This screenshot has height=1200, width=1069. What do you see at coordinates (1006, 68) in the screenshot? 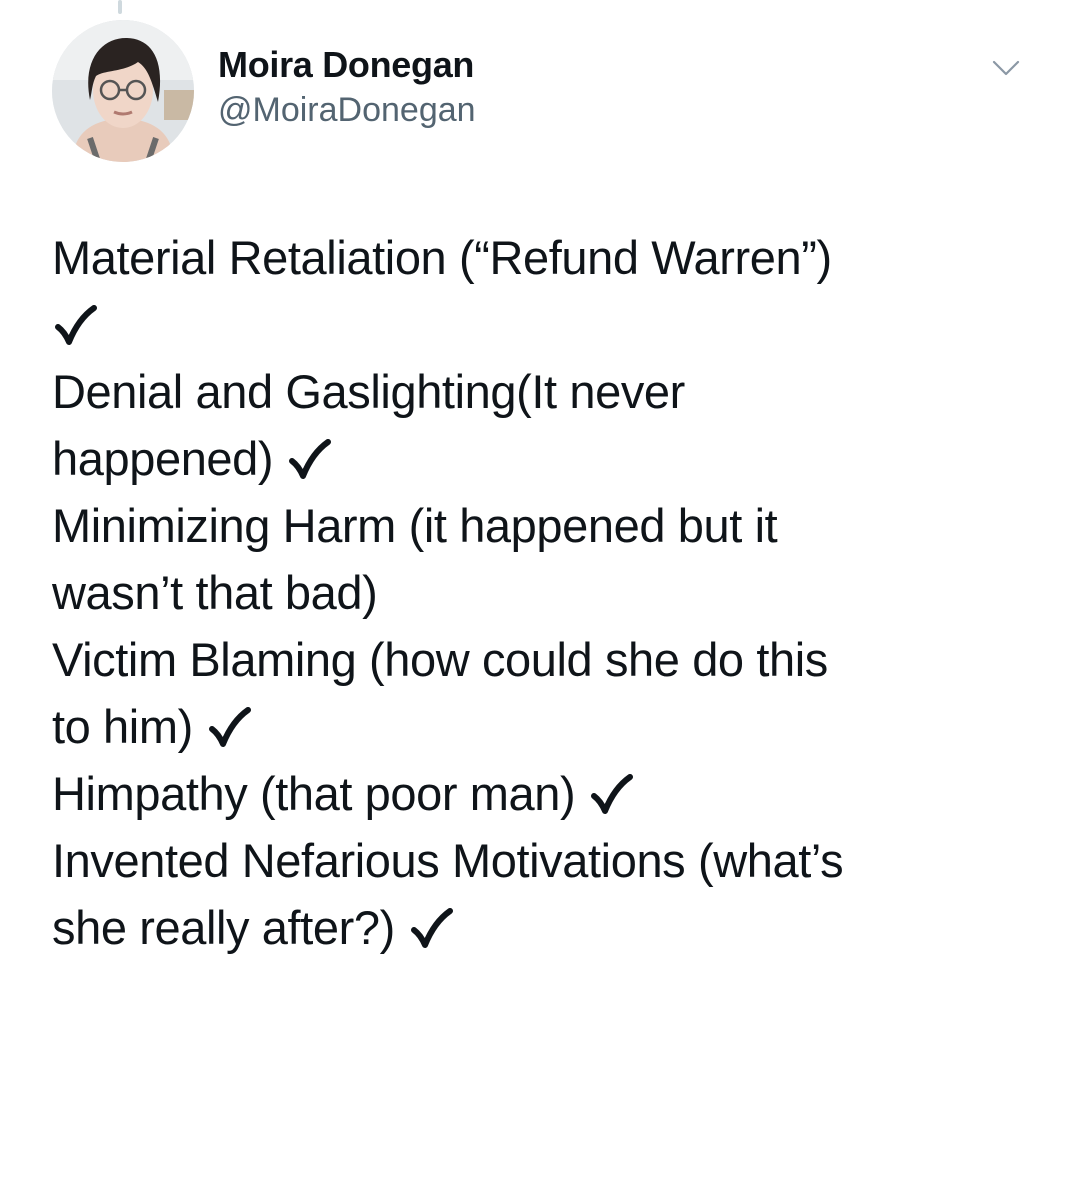
I see `chevron-down-icon` at bounding box center [1006, 68].